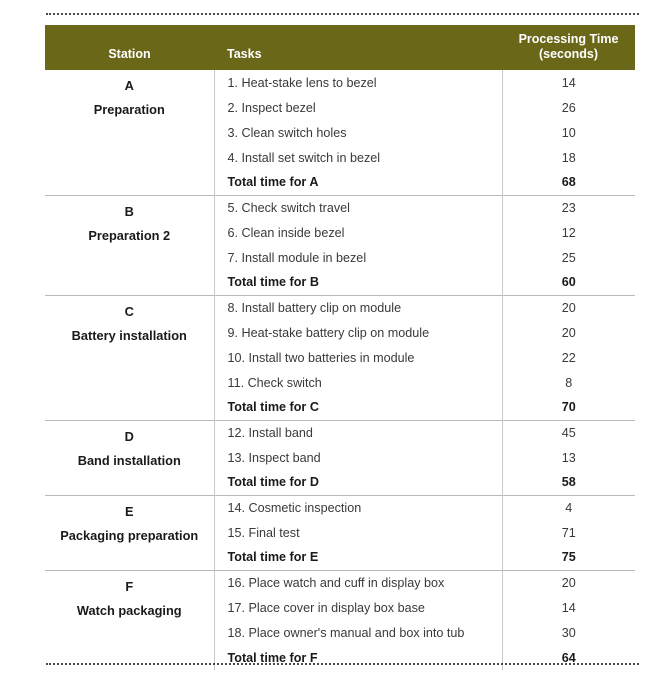 The width and height of the screenshot is (648, 687). Describe the element at coordinates (129, 460) in the screenshot. I see `station-name: Band installation` at that location.